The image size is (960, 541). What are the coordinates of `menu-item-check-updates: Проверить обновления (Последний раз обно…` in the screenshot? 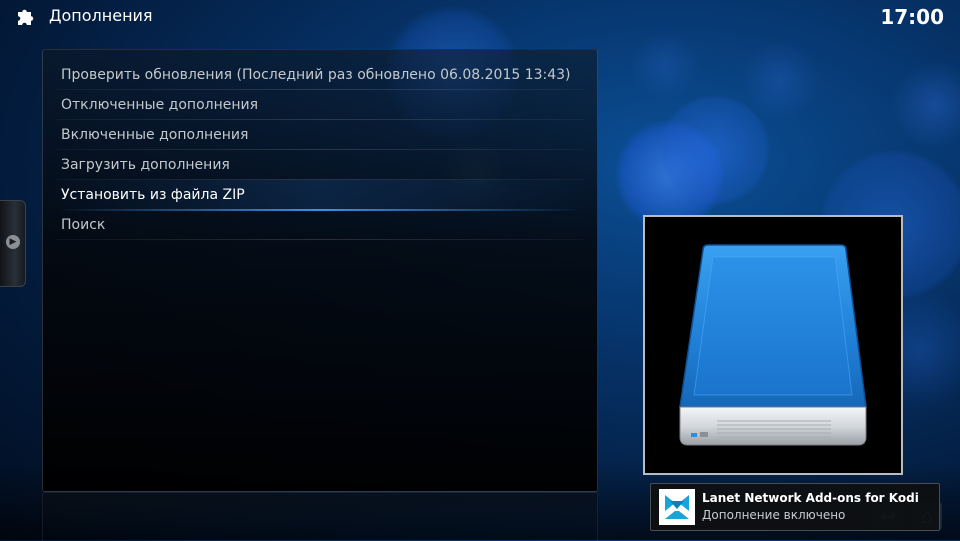 It's located at (320, 75).